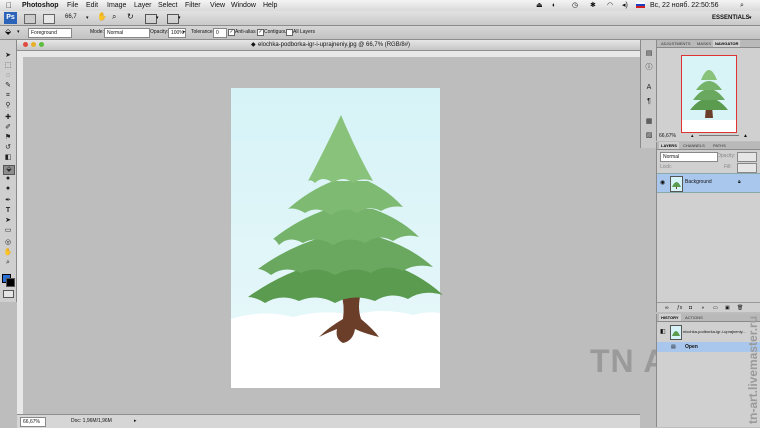 This screenshot has height=428, width=760. I want to click on navigator-zoom-value: 66,67%, so click(667, 136).